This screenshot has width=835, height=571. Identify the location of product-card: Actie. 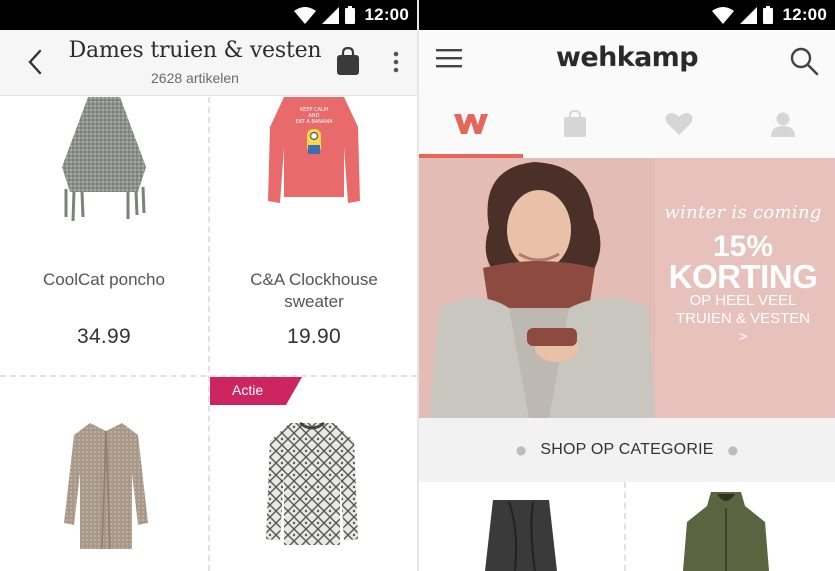
(313, 474).